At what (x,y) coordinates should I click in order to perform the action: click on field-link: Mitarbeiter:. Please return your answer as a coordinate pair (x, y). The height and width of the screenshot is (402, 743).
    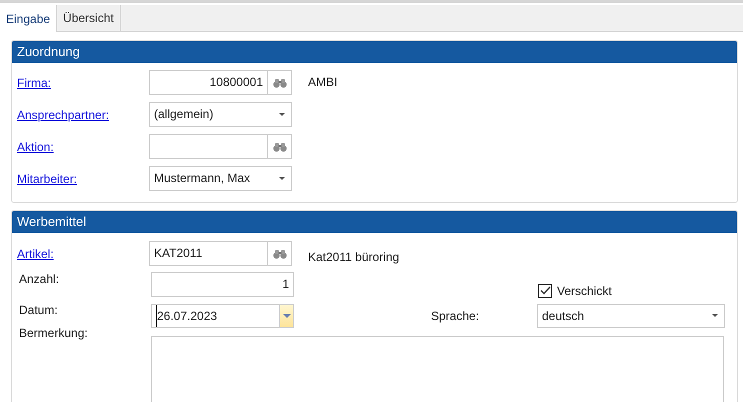
    Looking at the image, I should click on (47, 179).